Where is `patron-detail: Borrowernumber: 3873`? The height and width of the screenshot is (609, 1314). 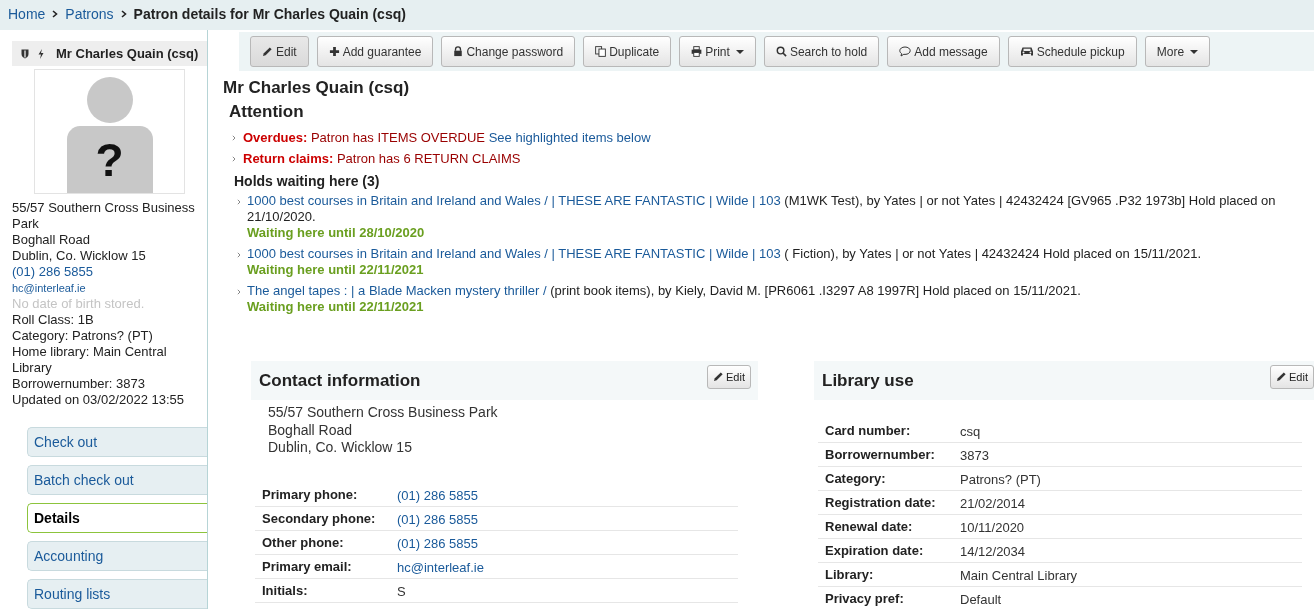
patron-detail: Borrowernumber: 3873 is located at coordinates (79, 383).